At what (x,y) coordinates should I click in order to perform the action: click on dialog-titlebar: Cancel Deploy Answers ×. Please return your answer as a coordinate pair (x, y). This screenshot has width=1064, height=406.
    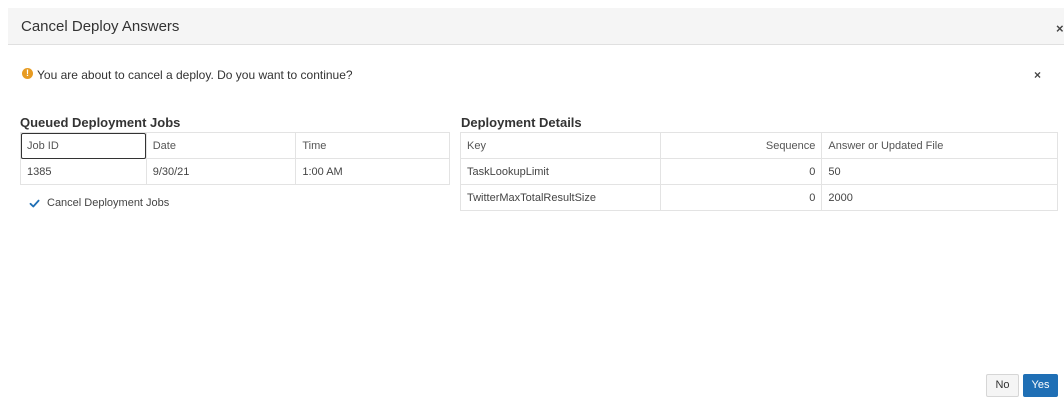
    Looking at the image, I should click on (536, 26).